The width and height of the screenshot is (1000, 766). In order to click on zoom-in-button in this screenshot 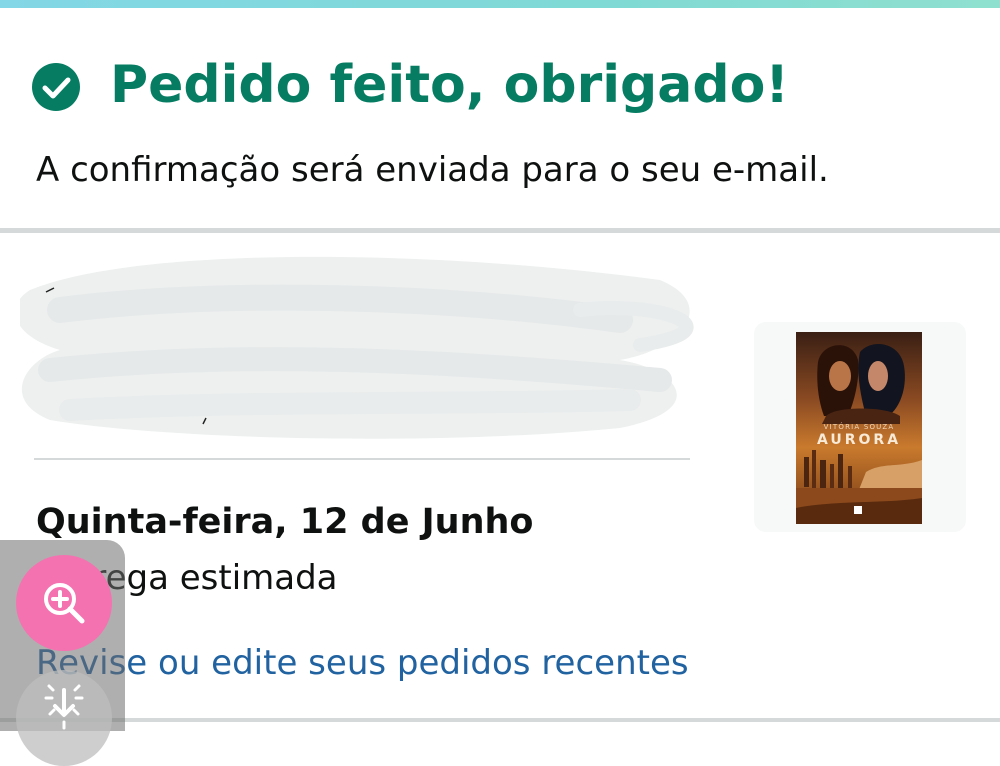, I will do `click(64, 603)`.